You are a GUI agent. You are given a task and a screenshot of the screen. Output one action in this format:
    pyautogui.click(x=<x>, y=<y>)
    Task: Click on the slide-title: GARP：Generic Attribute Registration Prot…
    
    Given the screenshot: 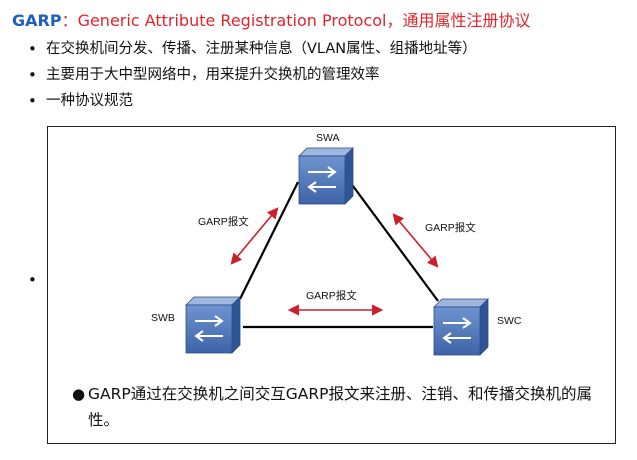 What is the action you would take?
    pyautogui.click(x=271, y=19)
    